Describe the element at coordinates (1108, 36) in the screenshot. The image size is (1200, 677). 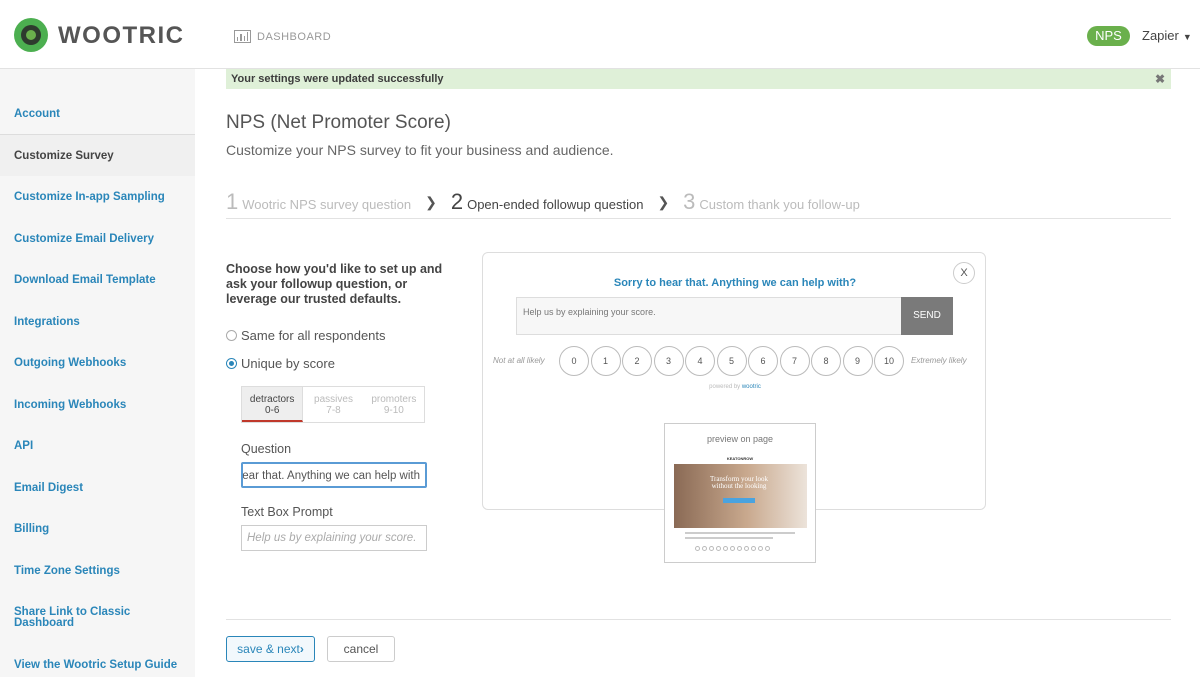
I see `nps-badge: NPS` at that location.